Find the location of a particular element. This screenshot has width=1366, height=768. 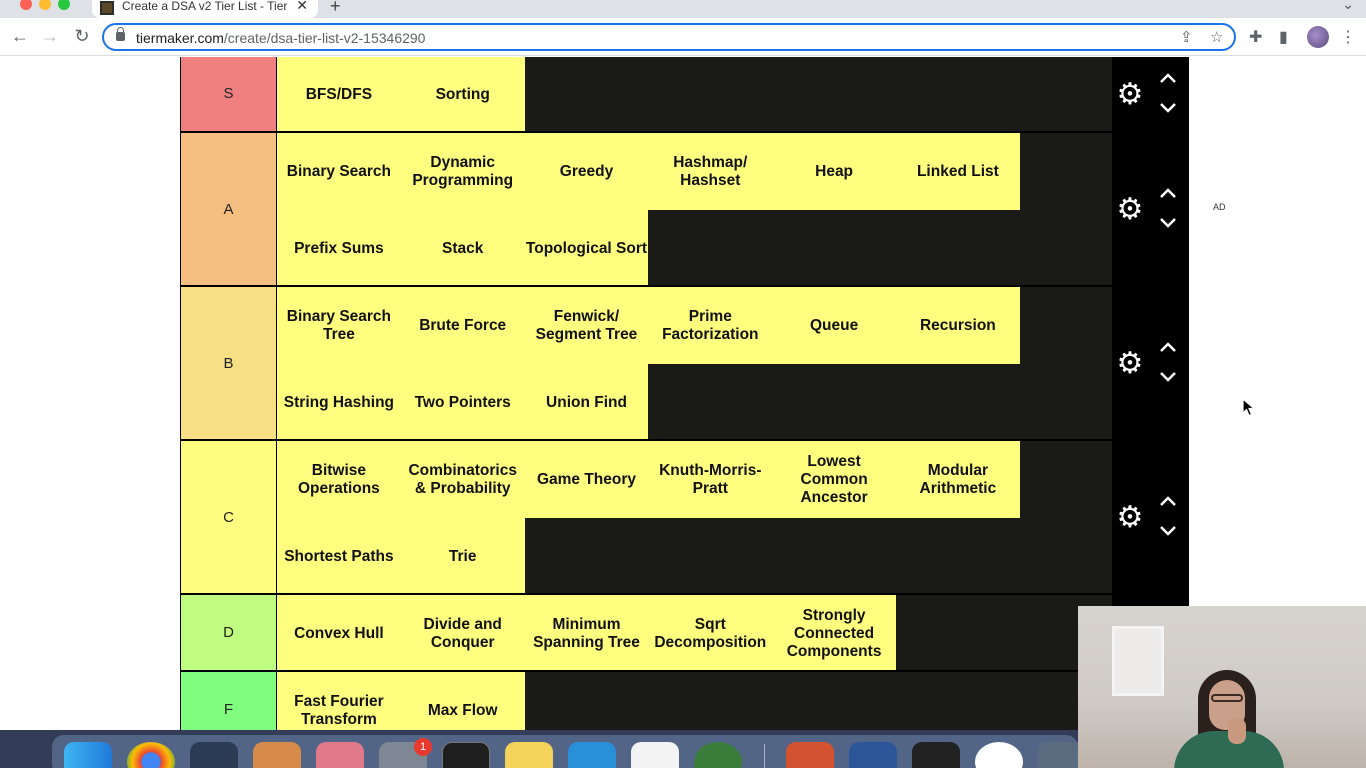

tier-item: Heap is located at coordinates (834, 171).